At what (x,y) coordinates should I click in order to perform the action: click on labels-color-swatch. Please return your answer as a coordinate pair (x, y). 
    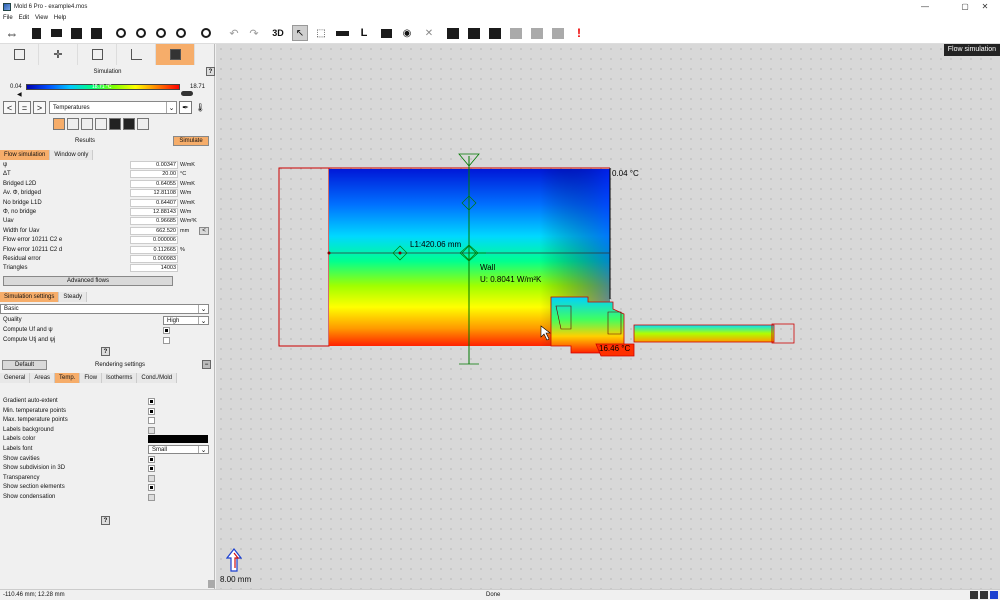
    Looking at the image, I should click on (178, 439).